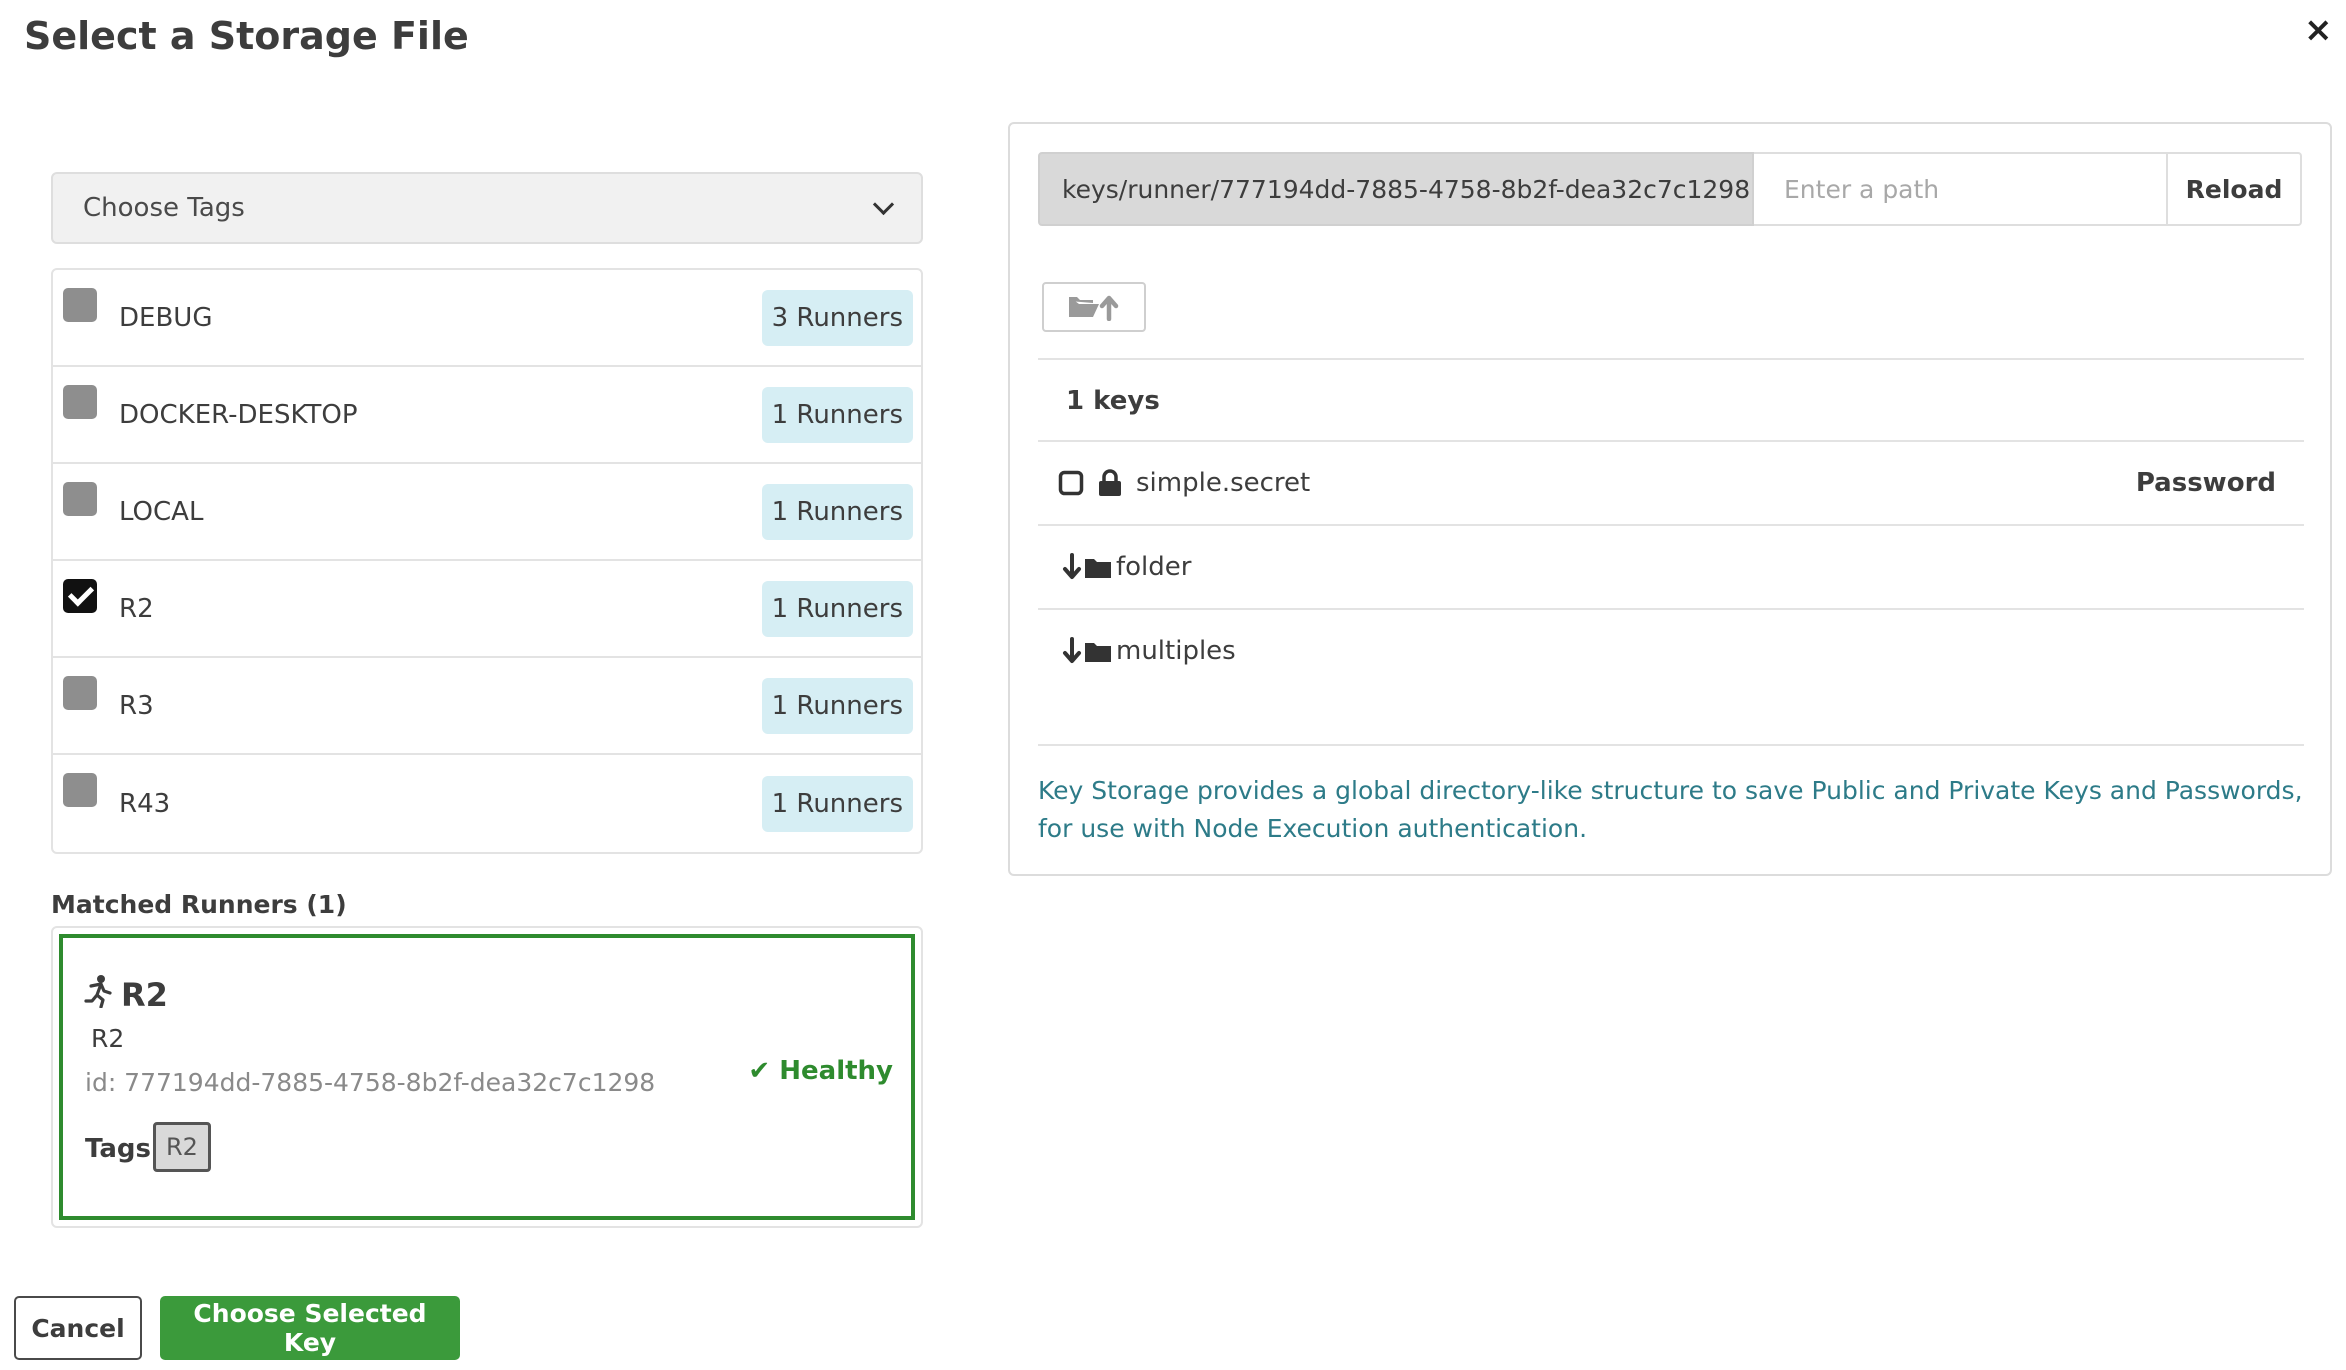 Image resolution: width=2346 pixels, height=1370 pixels. What do you see at coordinates (1671, 567) in the screenshot?
I see `folder-entry-folder: folder` at bounding box center [1671, 567].